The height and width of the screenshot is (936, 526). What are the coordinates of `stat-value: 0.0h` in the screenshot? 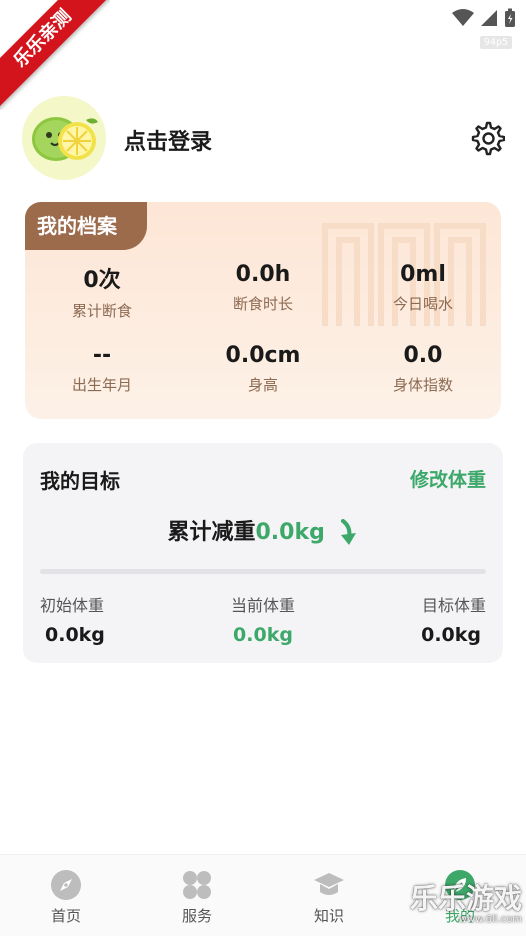 It's located at (263, 274).